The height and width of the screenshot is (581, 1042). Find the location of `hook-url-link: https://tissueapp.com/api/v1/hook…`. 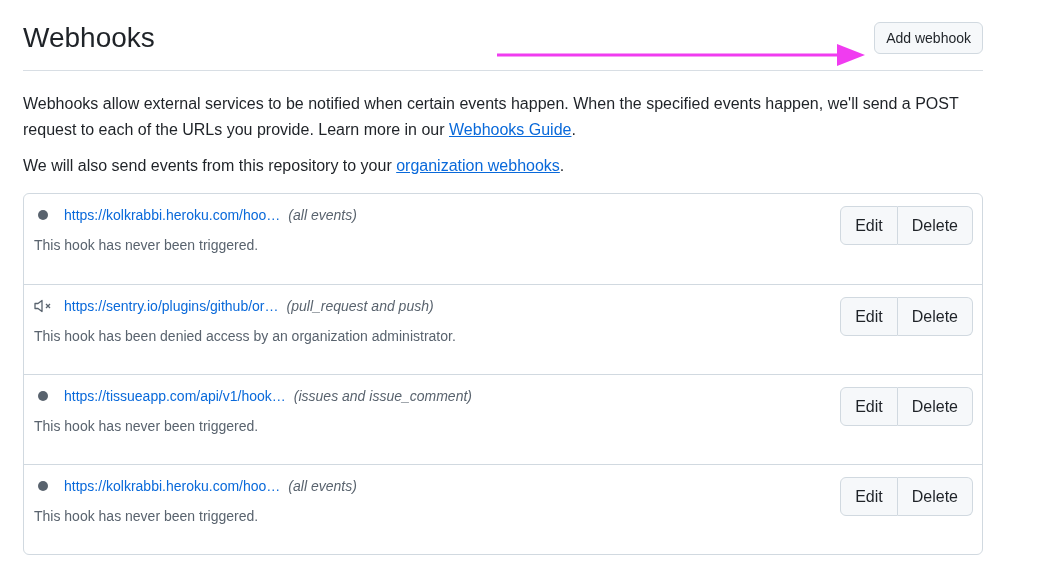

hook-url-link: https://tissueapp.com/api/v1/hook… is located at coordinates (175, 396).